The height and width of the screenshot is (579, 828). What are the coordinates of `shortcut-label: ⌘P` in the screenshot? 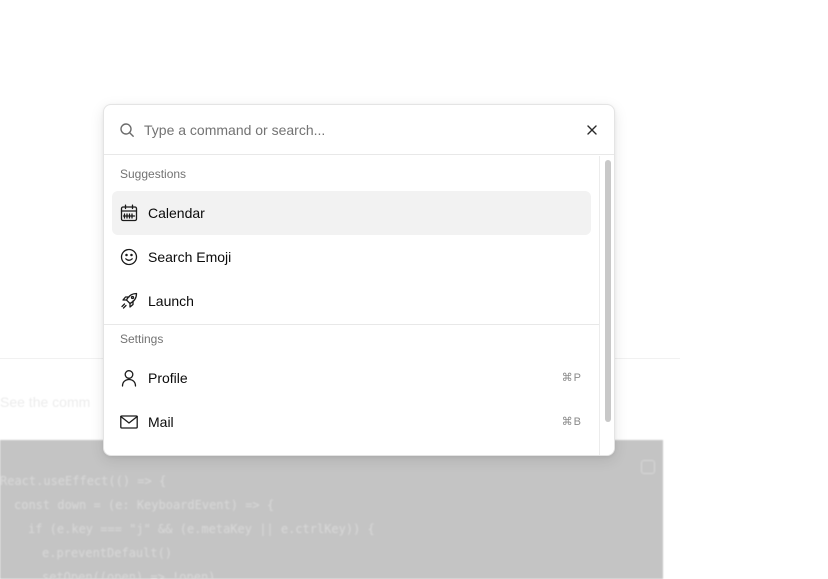 It's located at (571, 378).